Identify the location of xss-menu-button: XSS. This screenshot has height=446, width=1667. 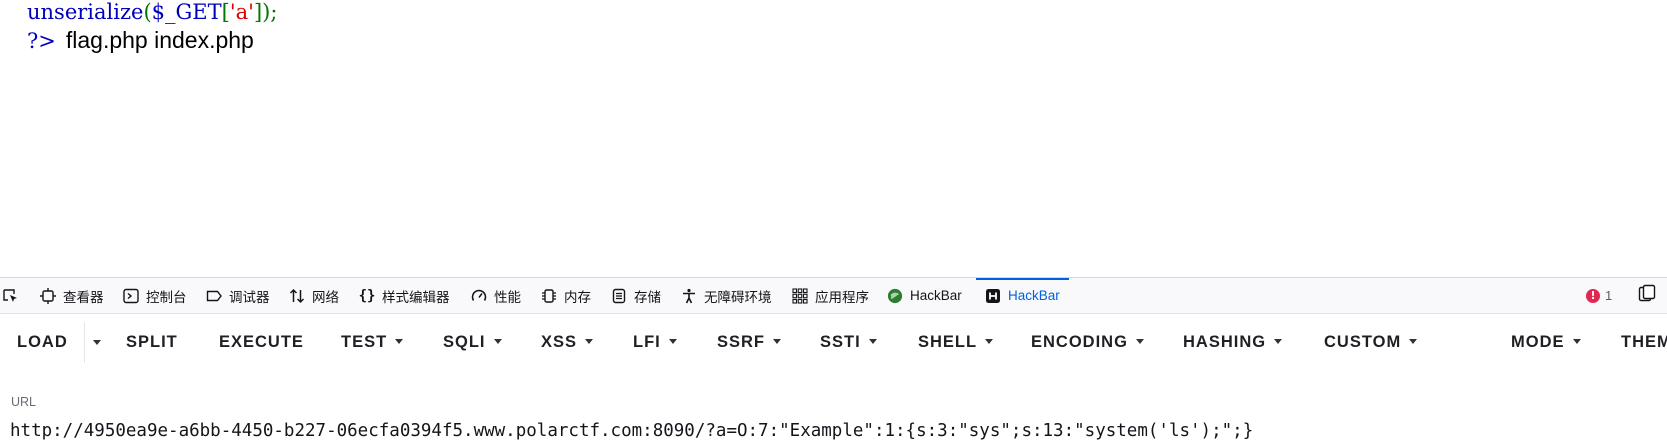
(567, 342).